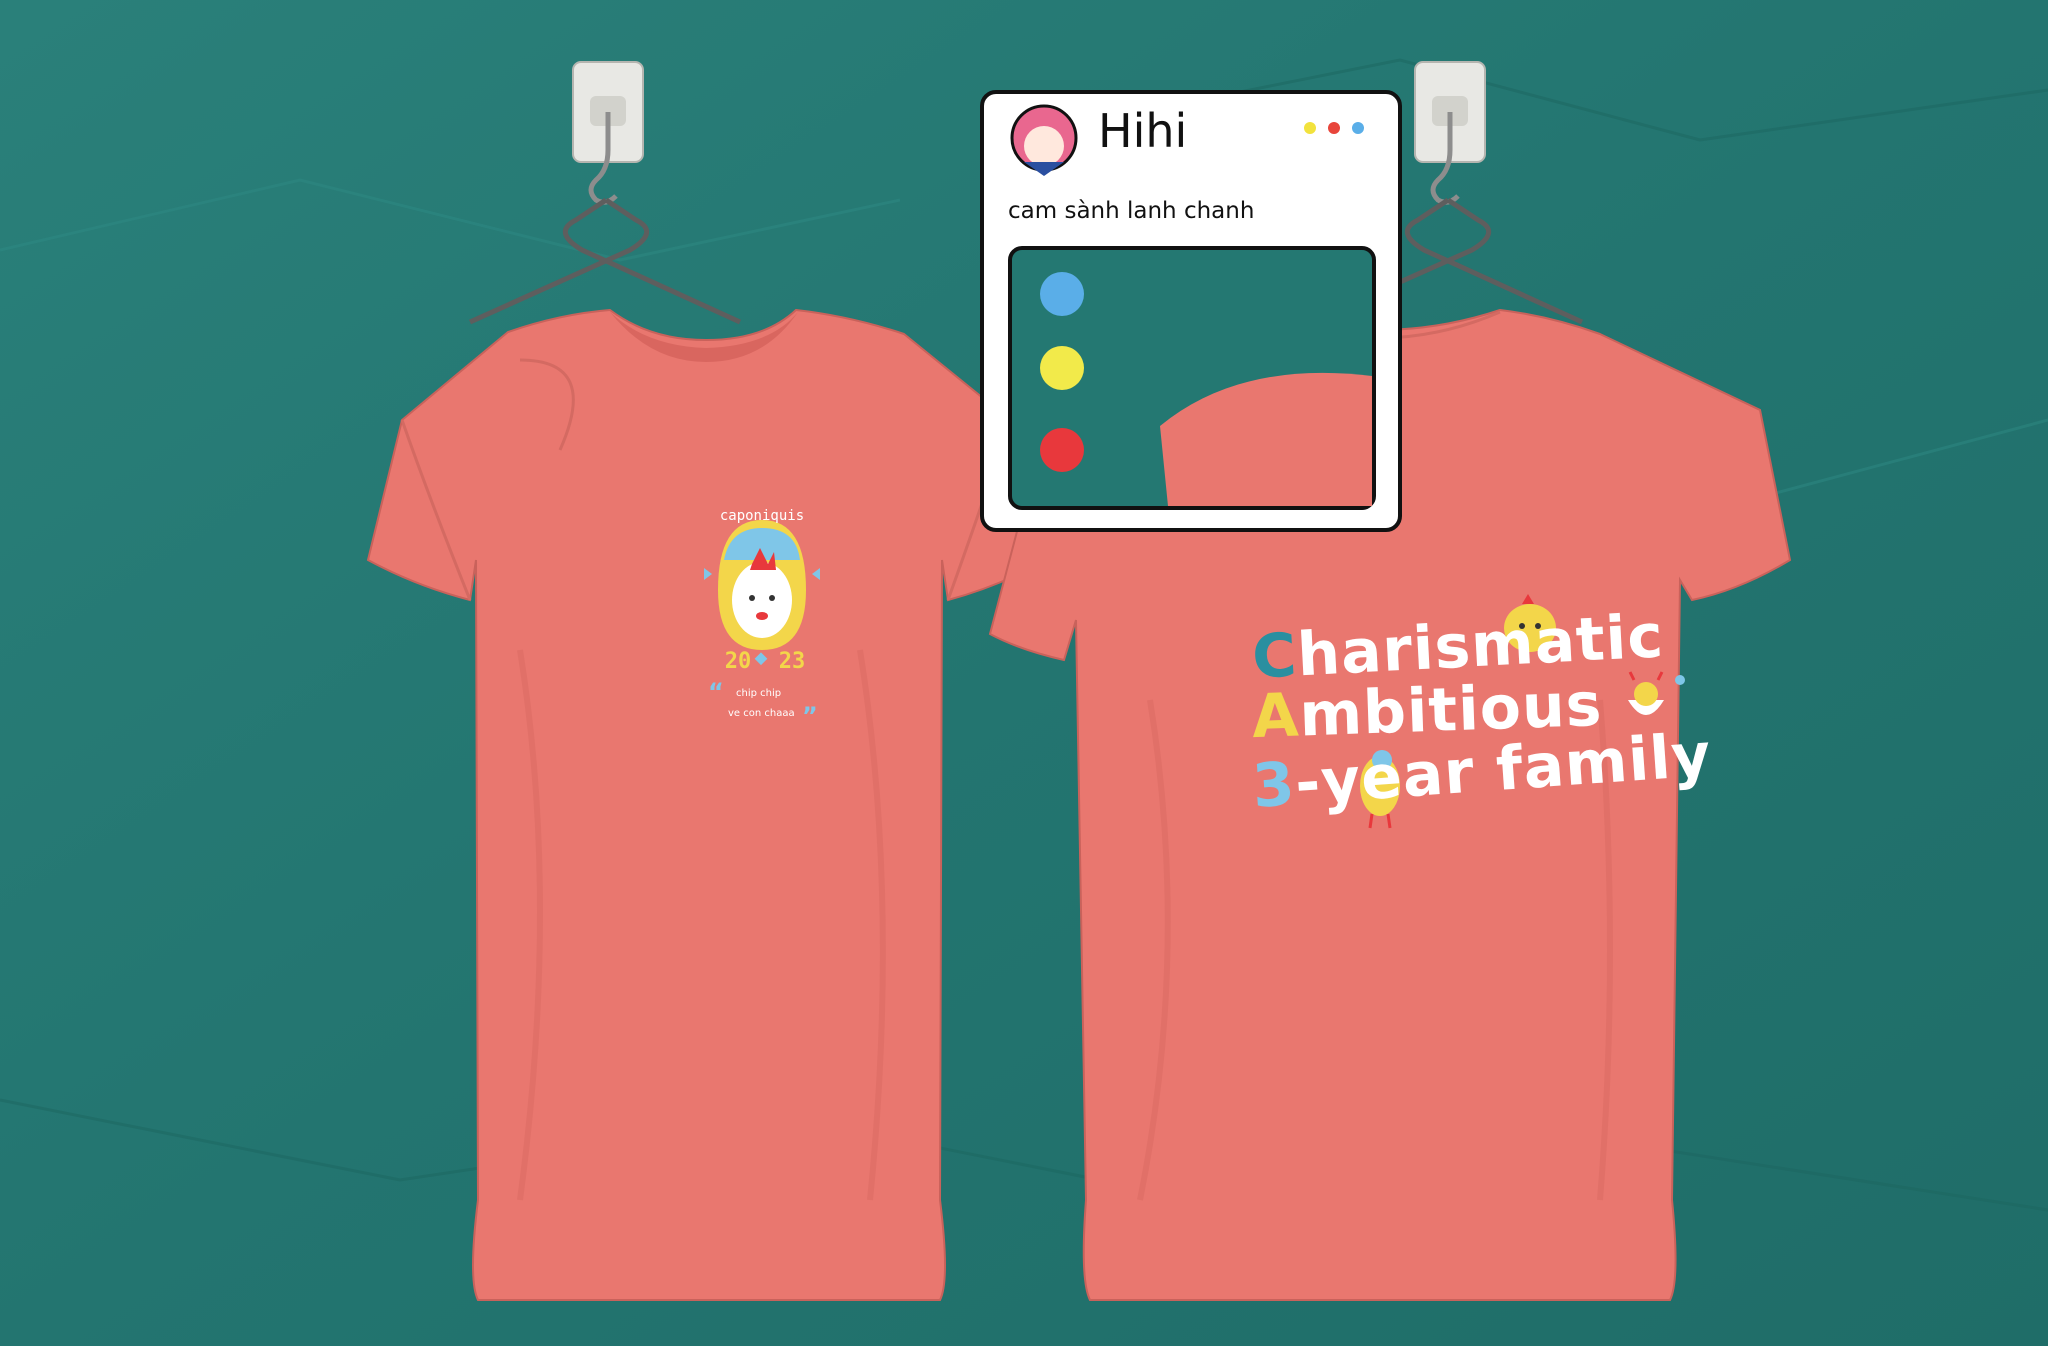 The image size is (2048, 1346). What do you see at coordinates (716, 692) in the screenshot?
I see `open-quote-icon: “` at bounding box center [716, 692].